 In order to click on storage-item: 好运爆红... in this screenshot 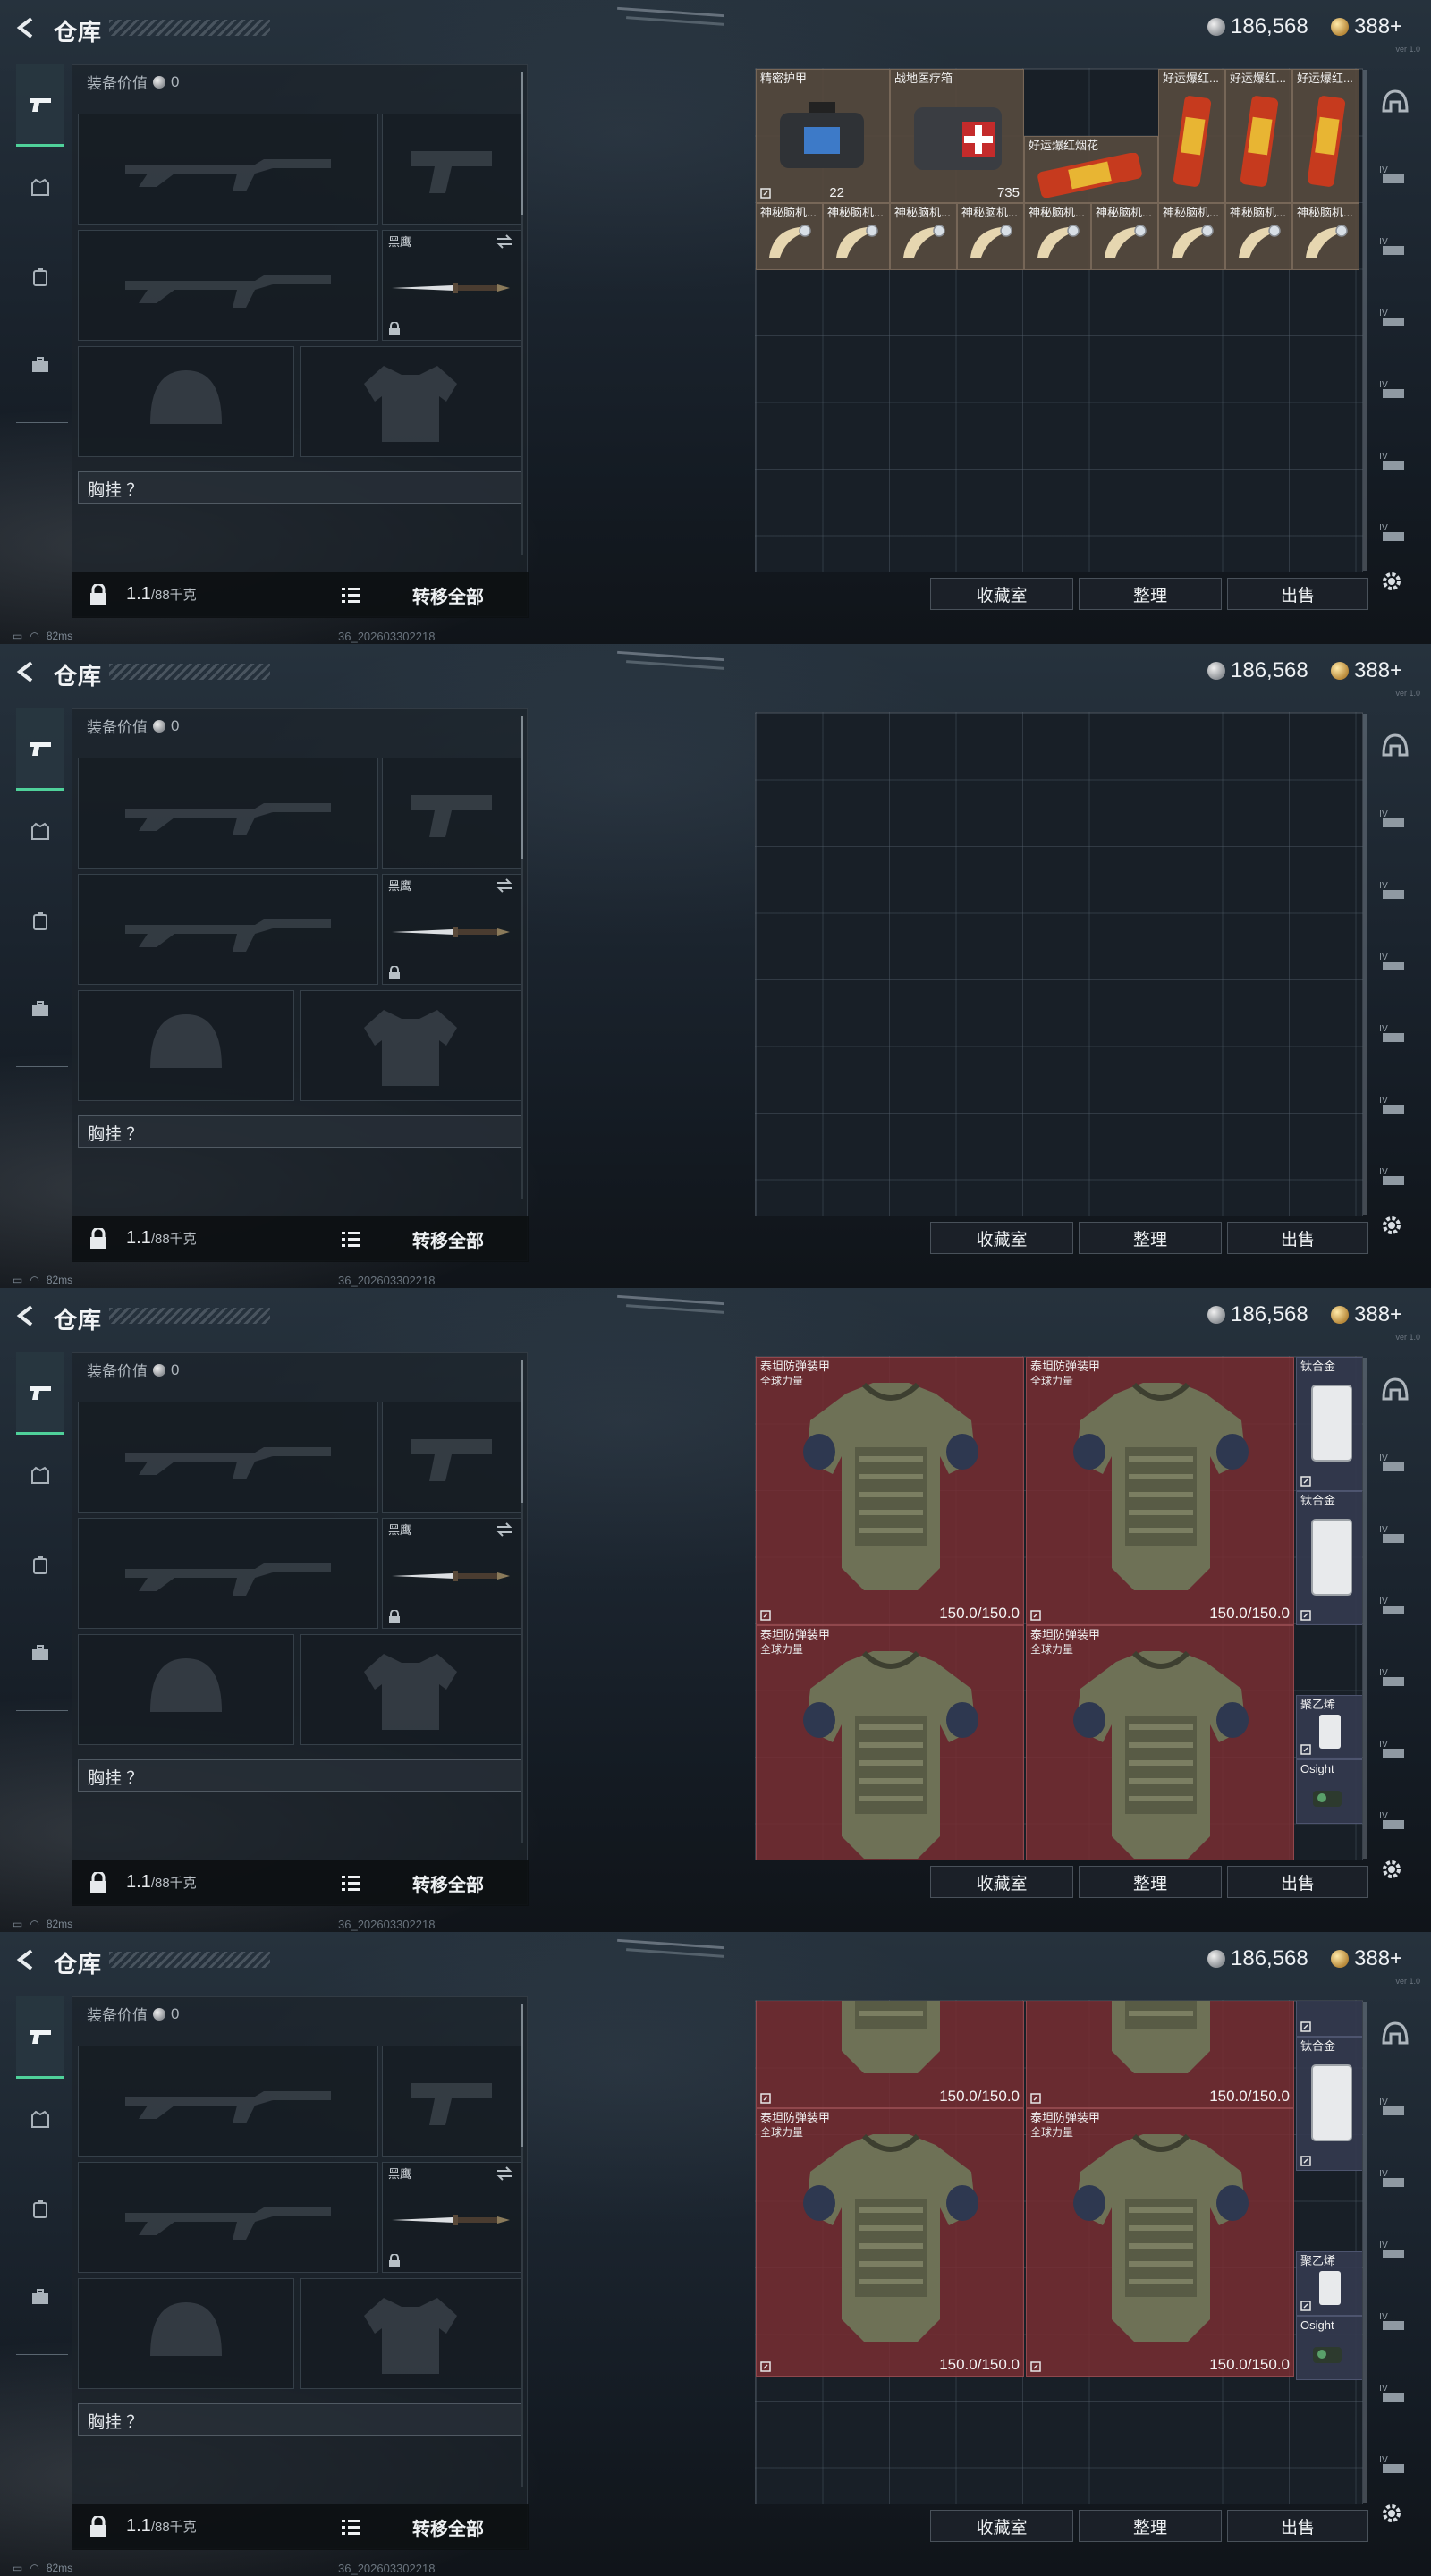, I will do `click(1326, 136)`.